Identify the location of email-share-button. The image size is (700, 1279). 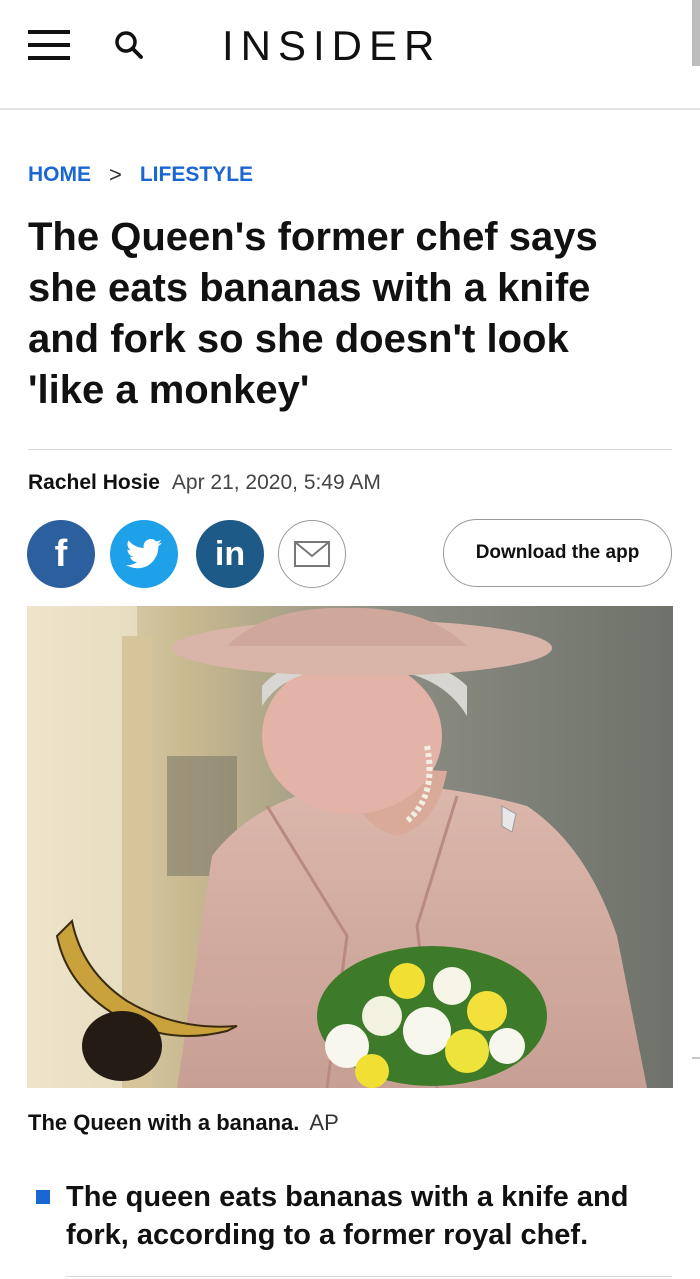
(312, 554).